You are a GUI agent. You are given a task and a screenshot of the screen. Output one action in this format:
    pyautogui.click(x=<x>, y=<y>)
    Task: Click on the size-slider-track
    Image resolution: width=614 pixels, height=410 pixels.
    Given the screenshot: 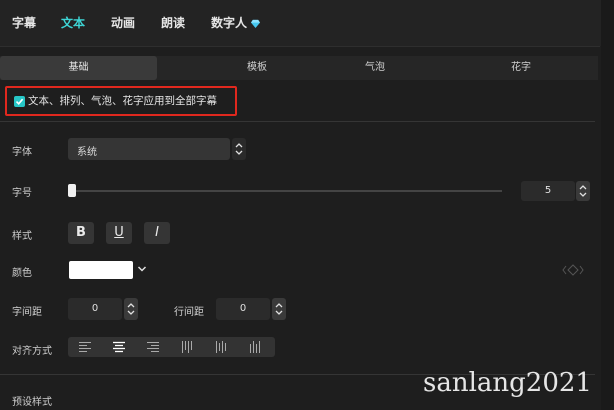 What is the action you would take?
    pyautogui.click(x=286, y=191)
    